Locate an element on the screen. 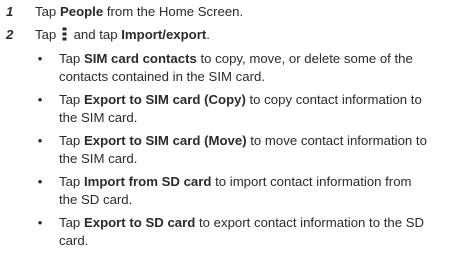 The image size is (463, 255). step-1: 1 Tap People from the Home Screen. is located at coordinates (231, 12).